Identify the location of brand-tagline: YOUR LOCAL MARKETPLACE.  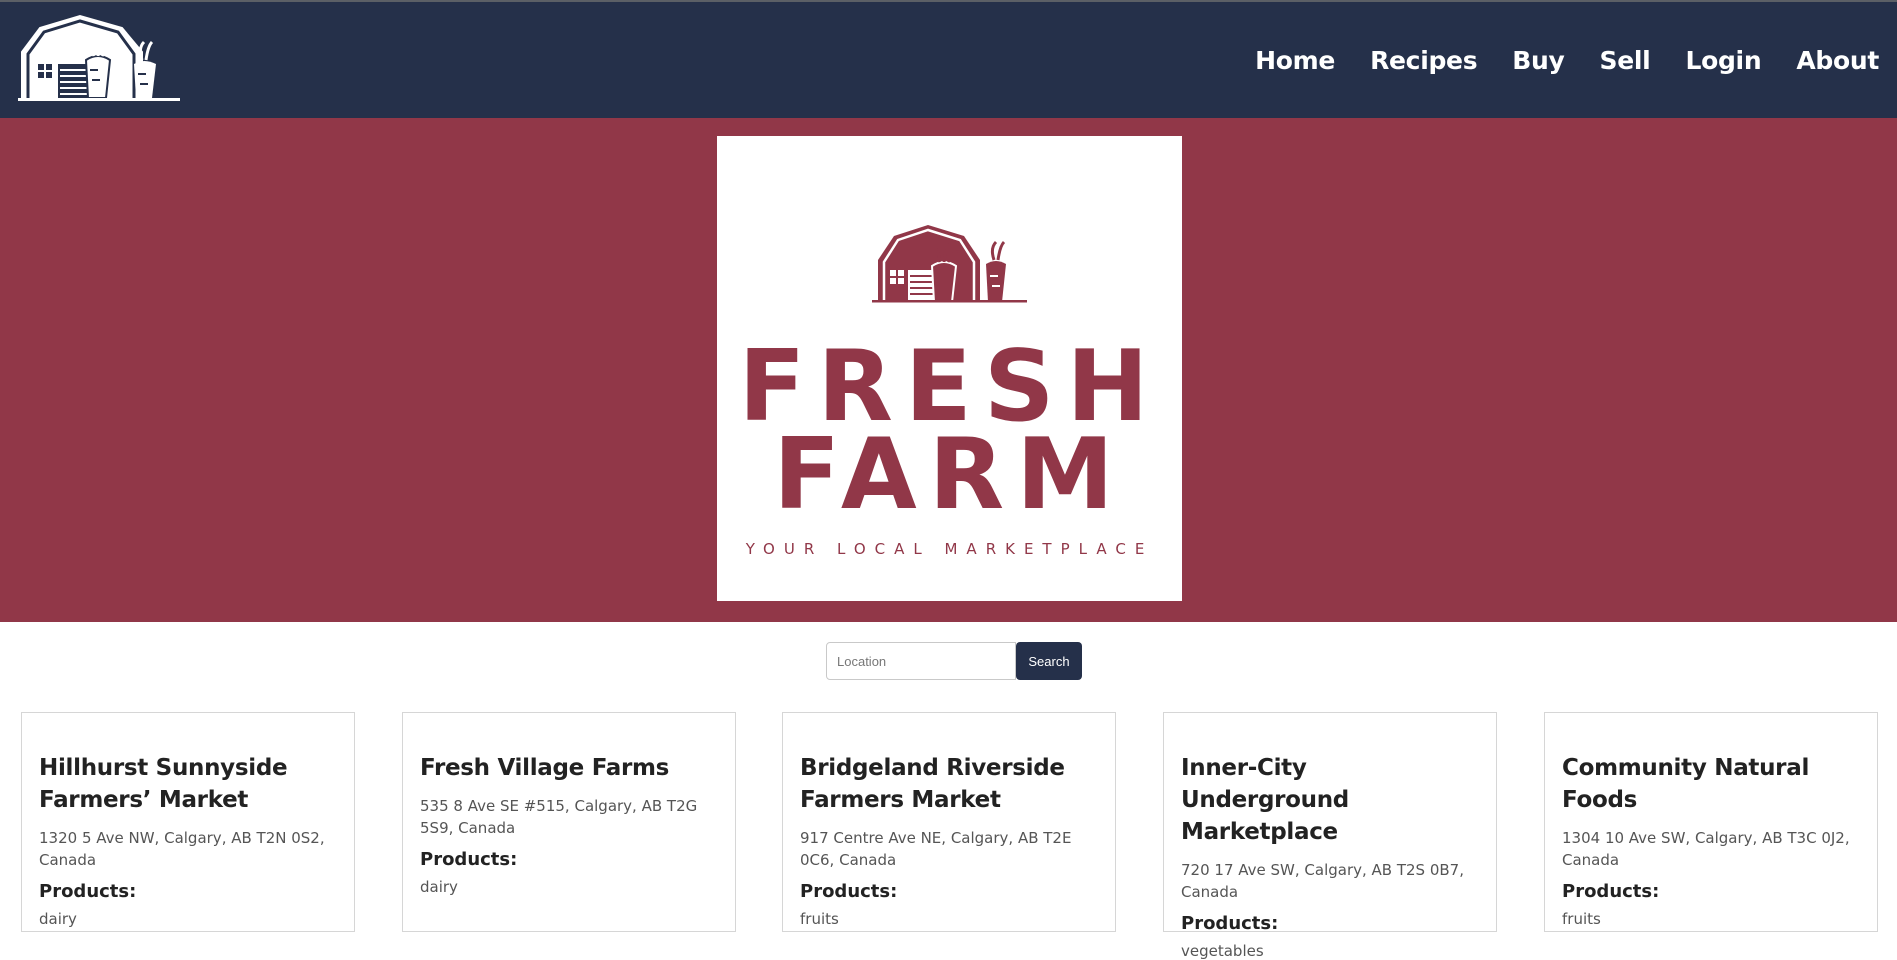
(949, 549).